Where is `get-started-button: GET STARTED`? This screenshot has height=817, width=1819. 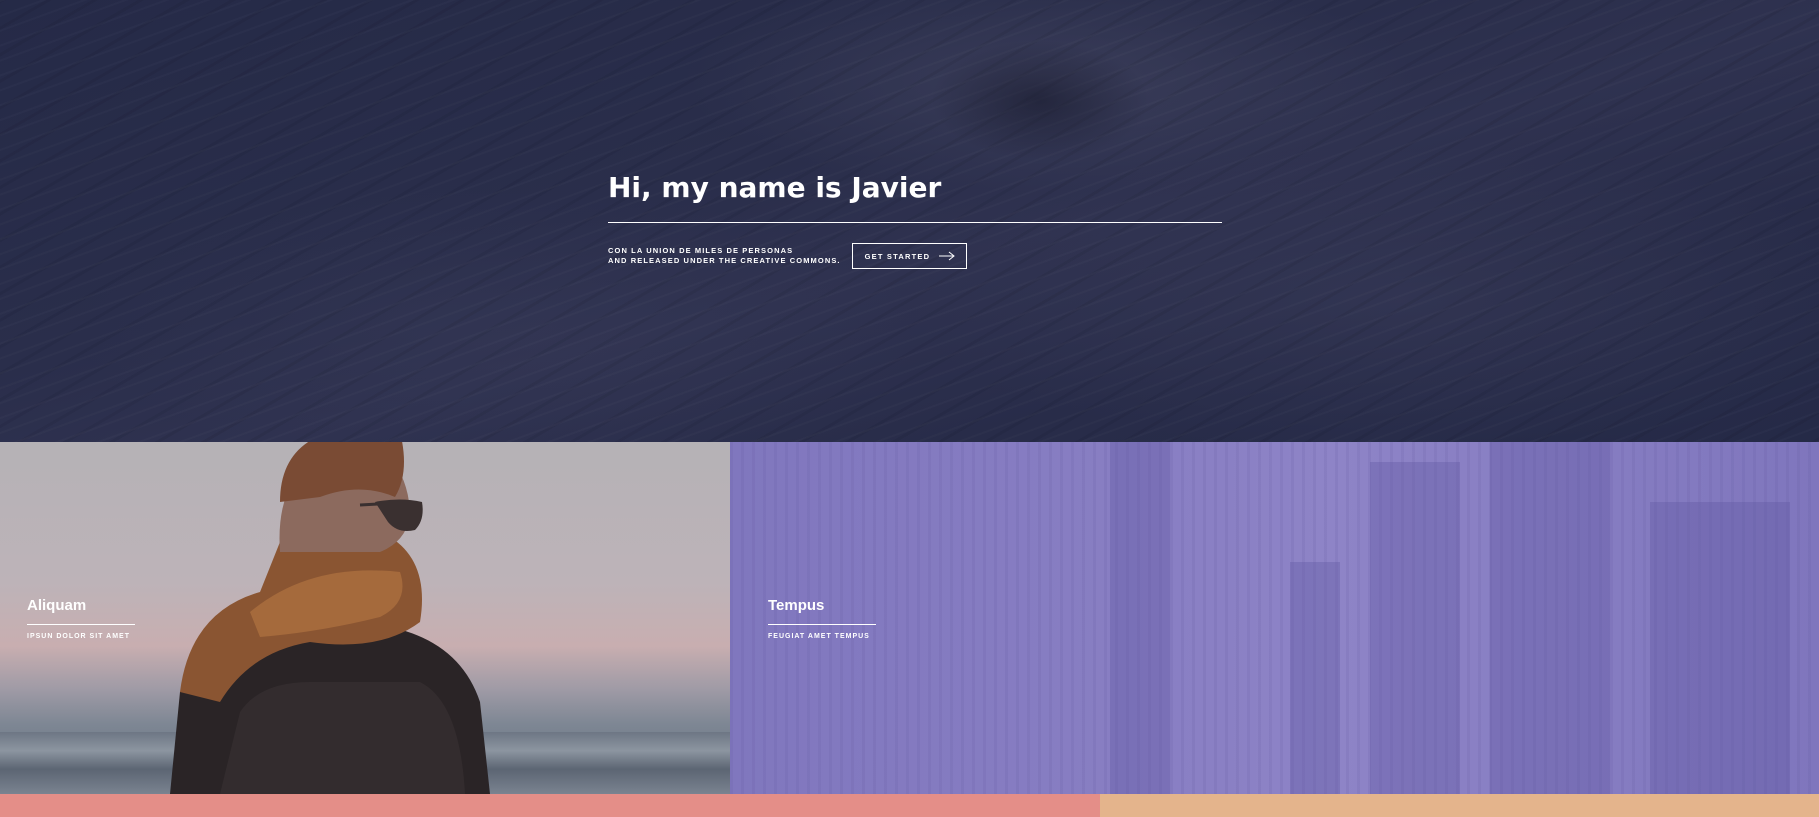
get-started-button: GET STARTED is located at coordinates (909, 256).